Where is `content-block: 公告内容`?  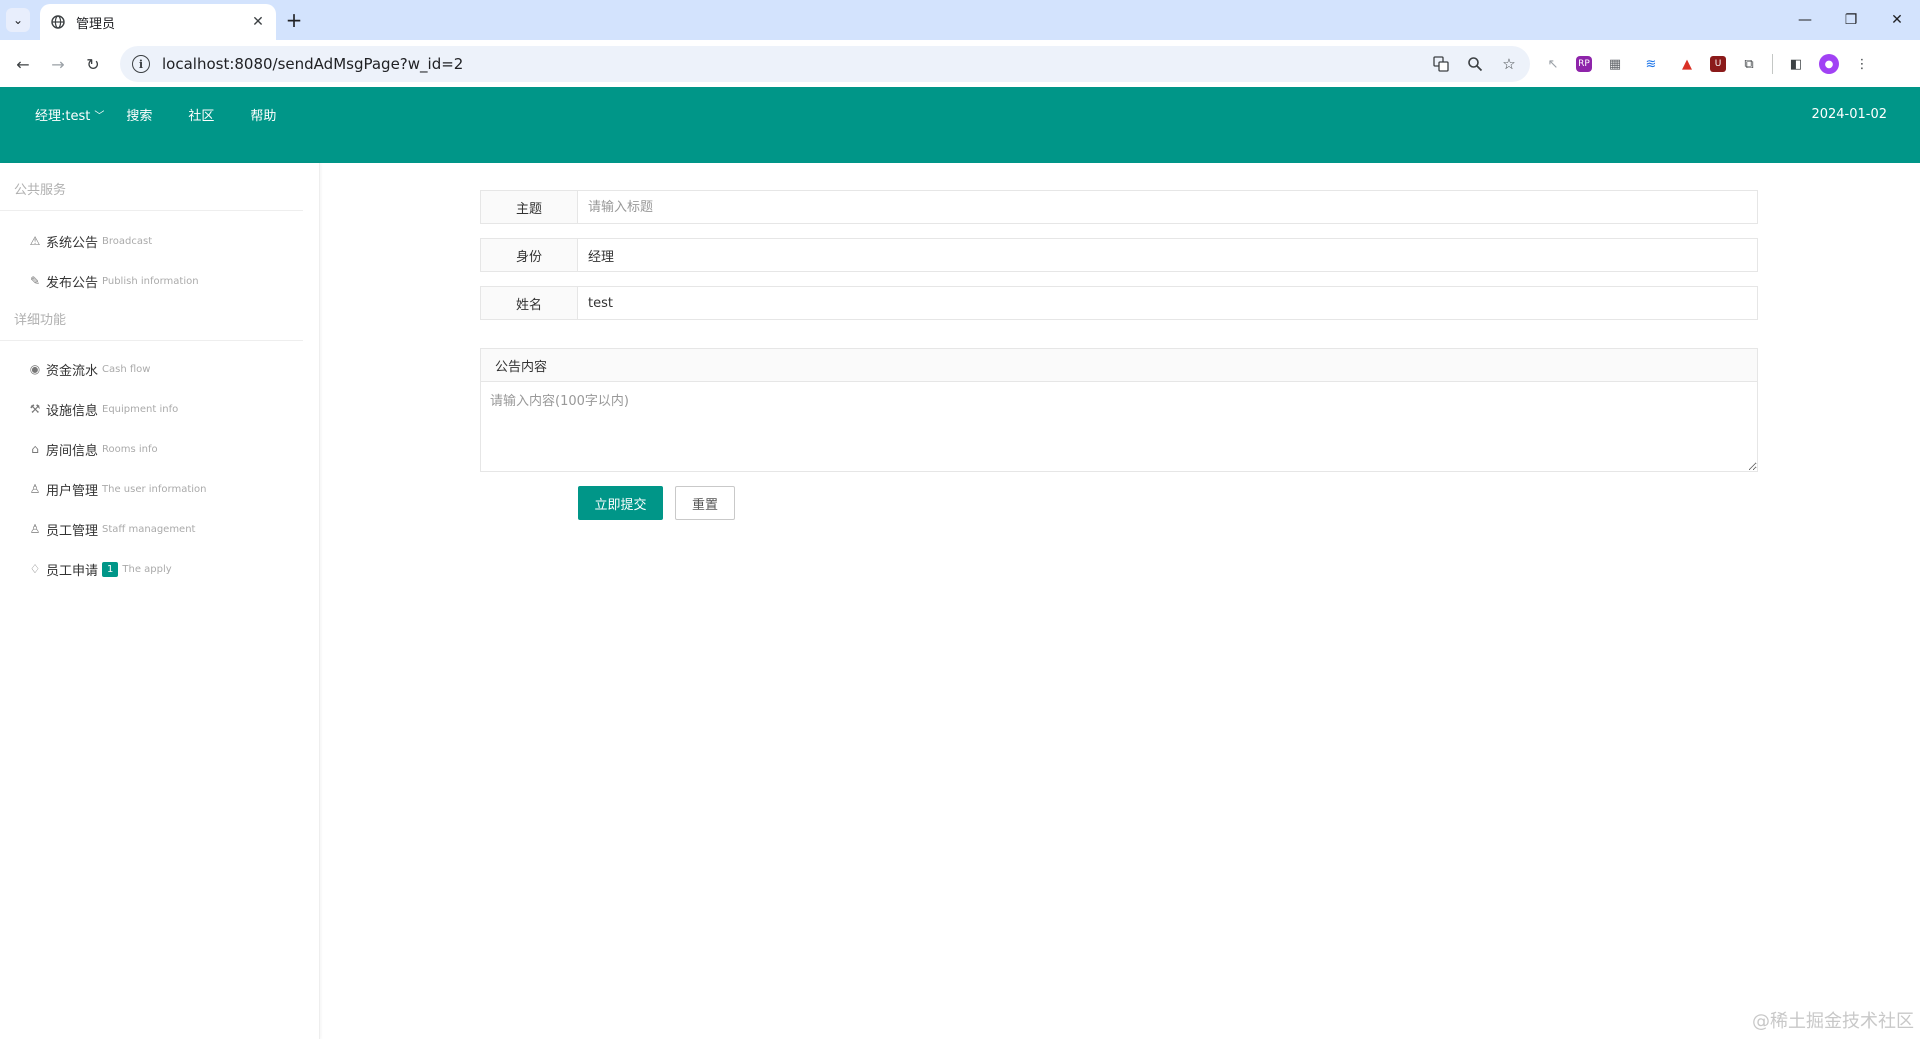
content-block: 公告内容 is located at coordinates (1119, 412).